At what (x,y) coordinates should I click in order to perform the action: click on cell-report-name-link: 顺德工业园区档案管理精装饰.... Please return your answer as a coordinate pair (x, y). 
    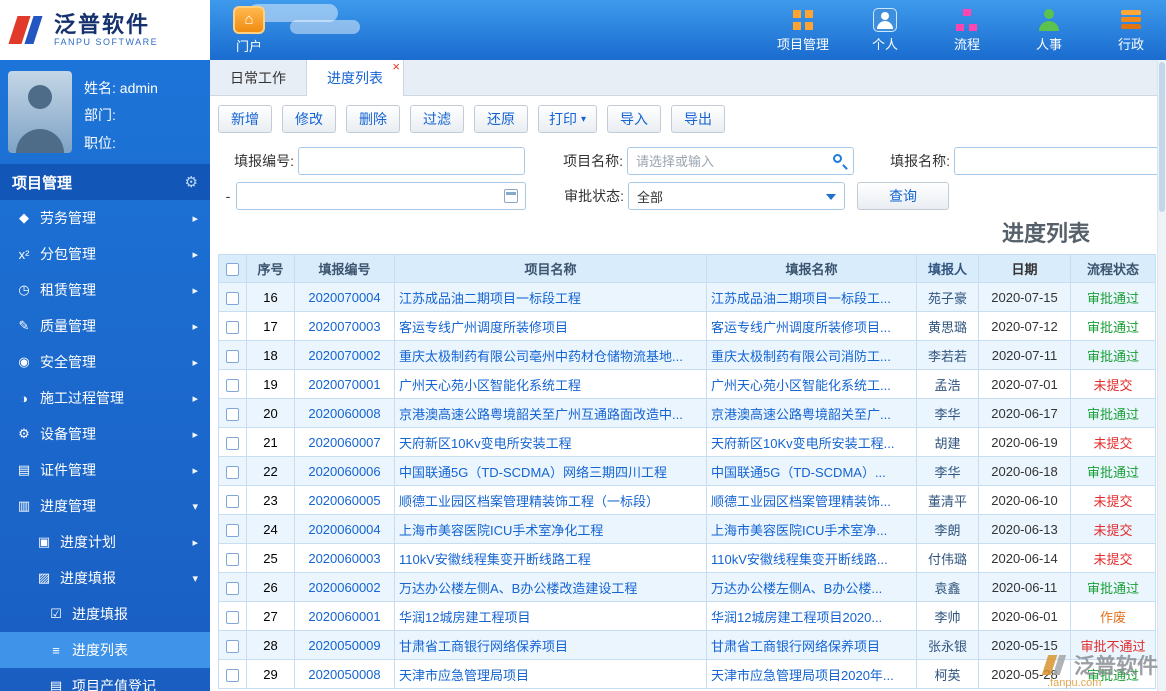
    Looking at the image, I should click on (811, 500).